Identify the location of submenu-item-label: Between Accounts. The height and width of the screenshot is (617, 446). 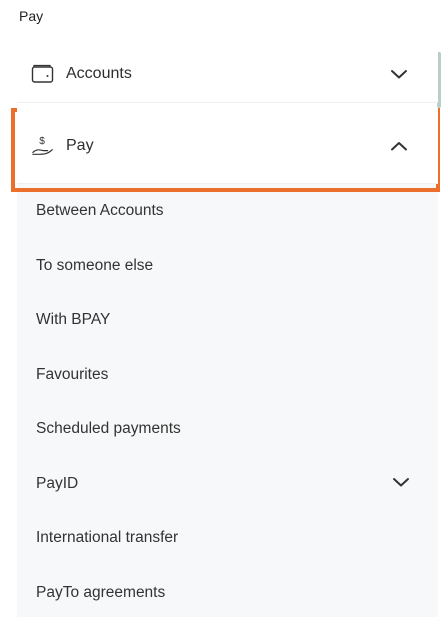
(100, 211).